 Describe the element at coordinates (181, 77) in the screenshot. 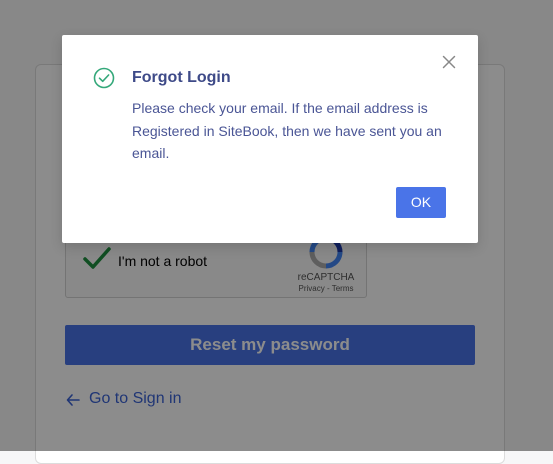

I see `dialog-title: Forgot Login` at that location.